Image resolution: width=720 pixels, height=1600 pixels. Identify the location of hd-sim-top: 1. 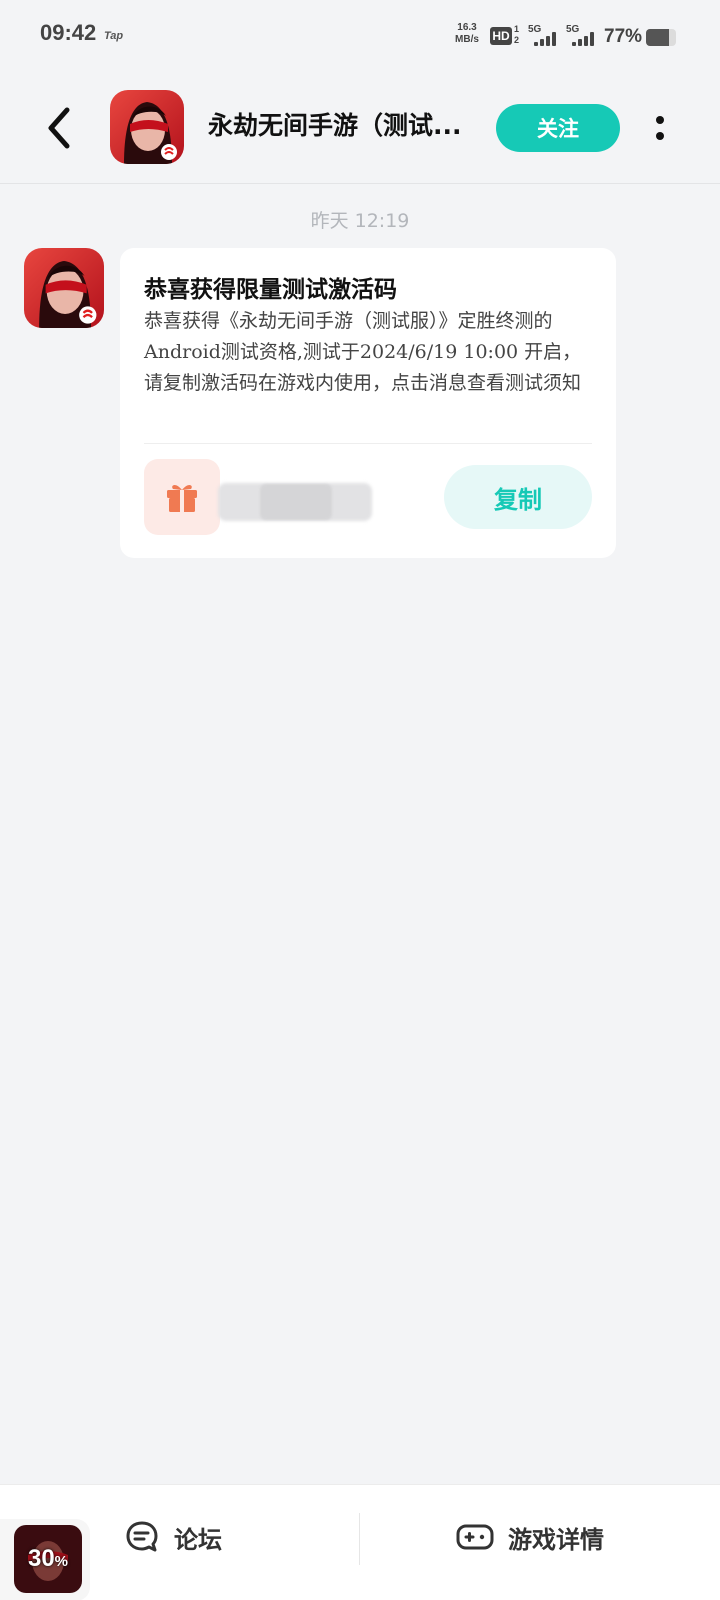
(517, 29).